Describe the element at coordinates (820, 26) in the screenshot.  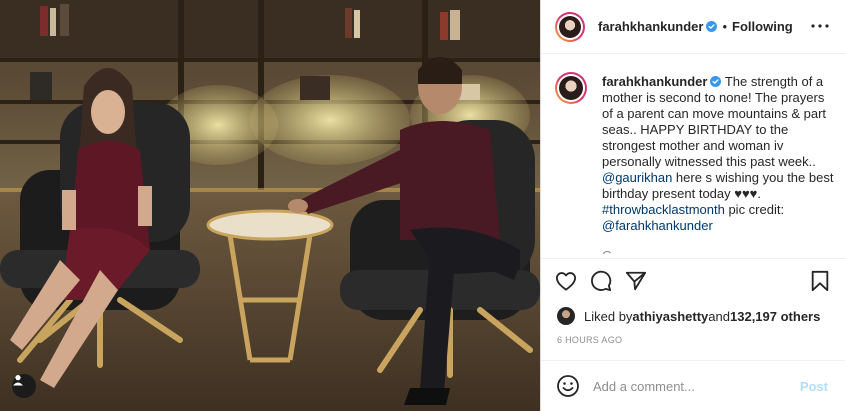
I see `ellipsis-icon` at that location.